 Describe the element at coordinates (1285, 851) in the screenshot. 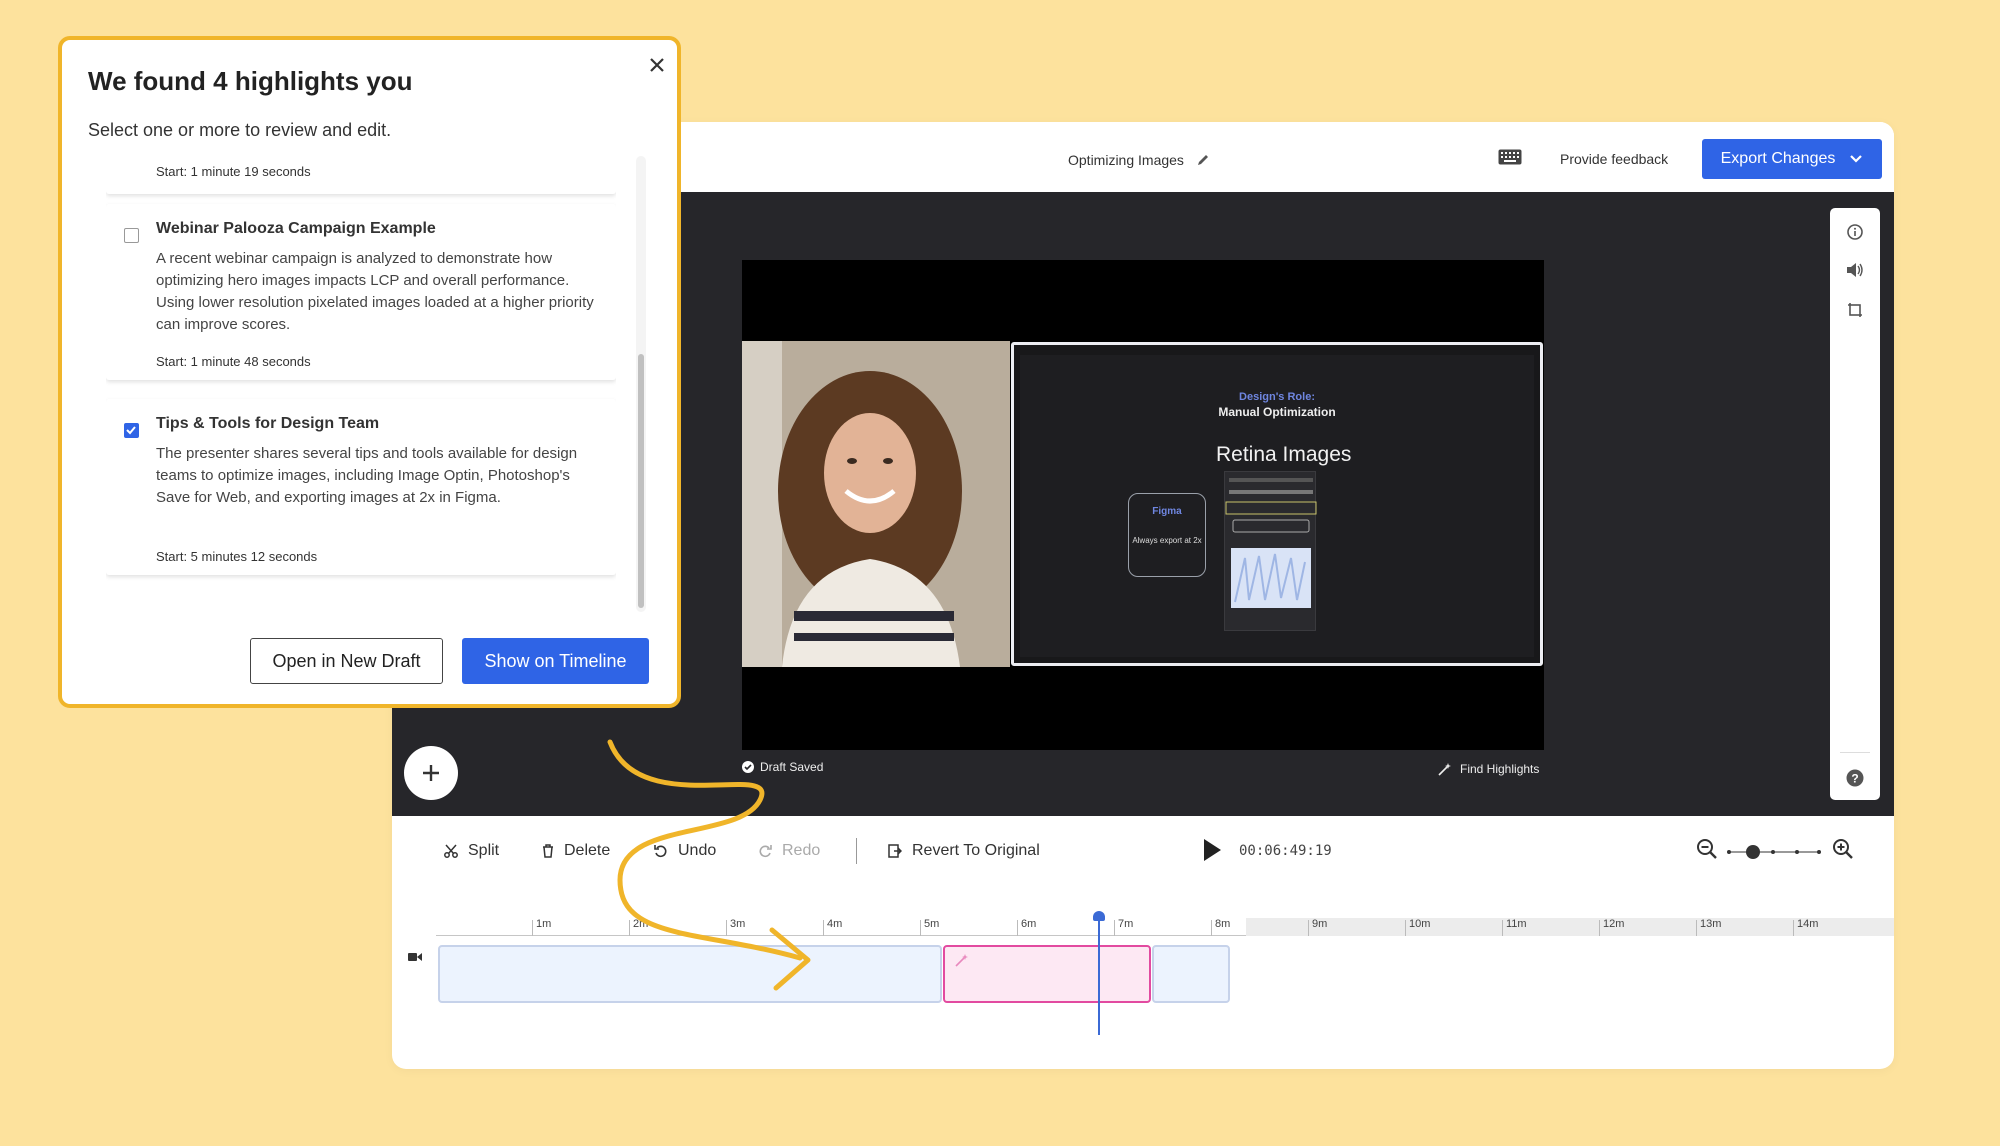

I see `timecode-display: 00:06:49:19` at that location.